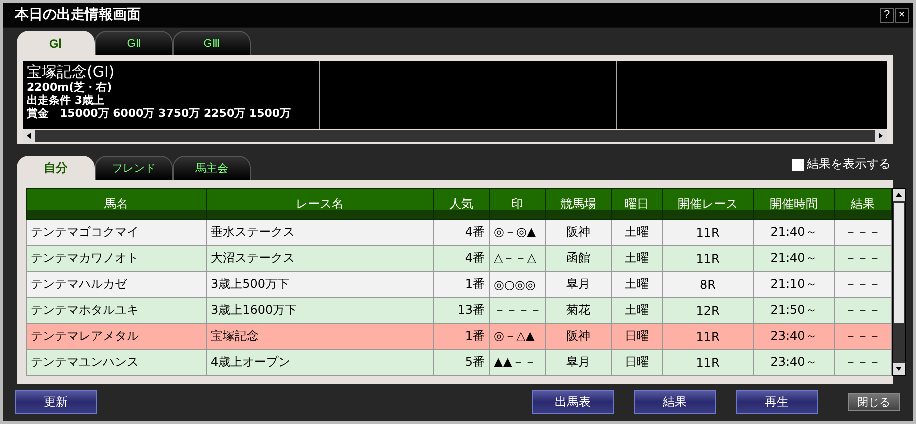 This screenshot has width=916, height=424. I want to click on column-header: 競馬場, so click(579, 204).